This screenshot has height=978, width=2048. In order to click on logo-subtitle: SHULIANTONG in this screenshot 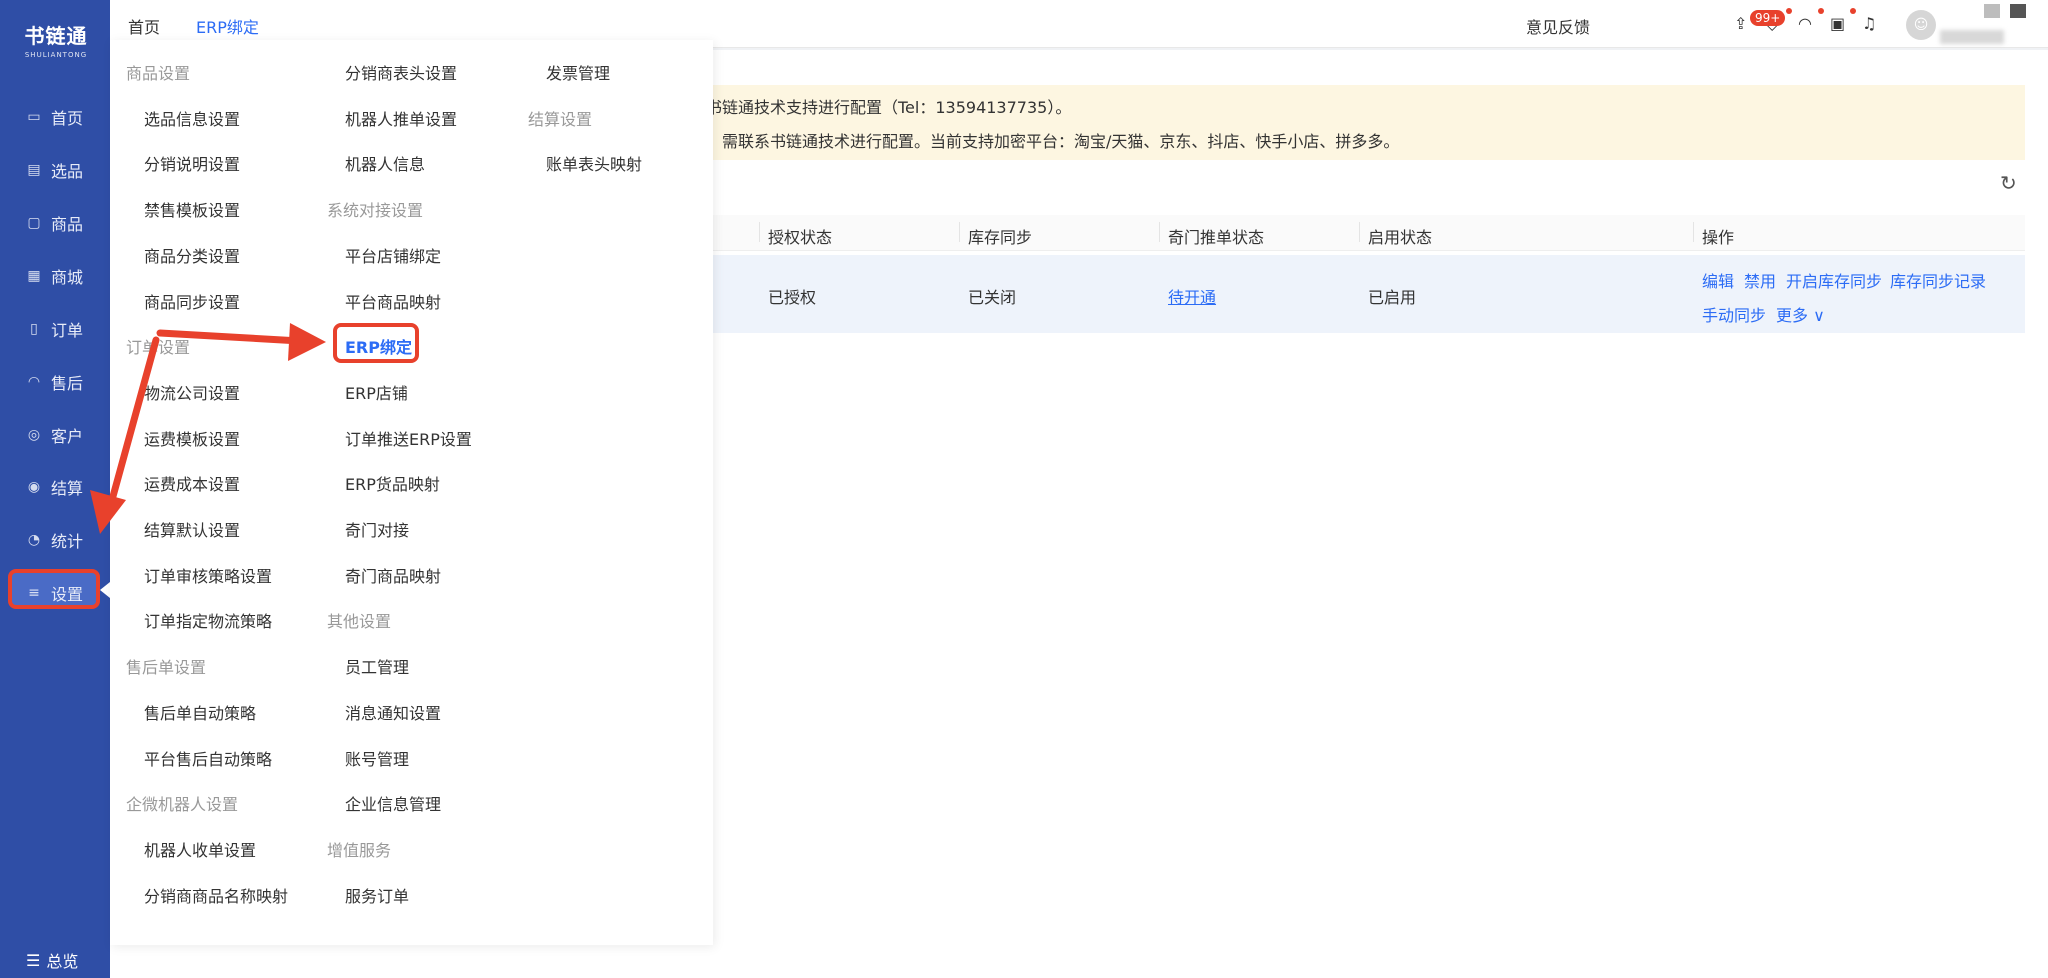, I will do `click(56, 55)`.